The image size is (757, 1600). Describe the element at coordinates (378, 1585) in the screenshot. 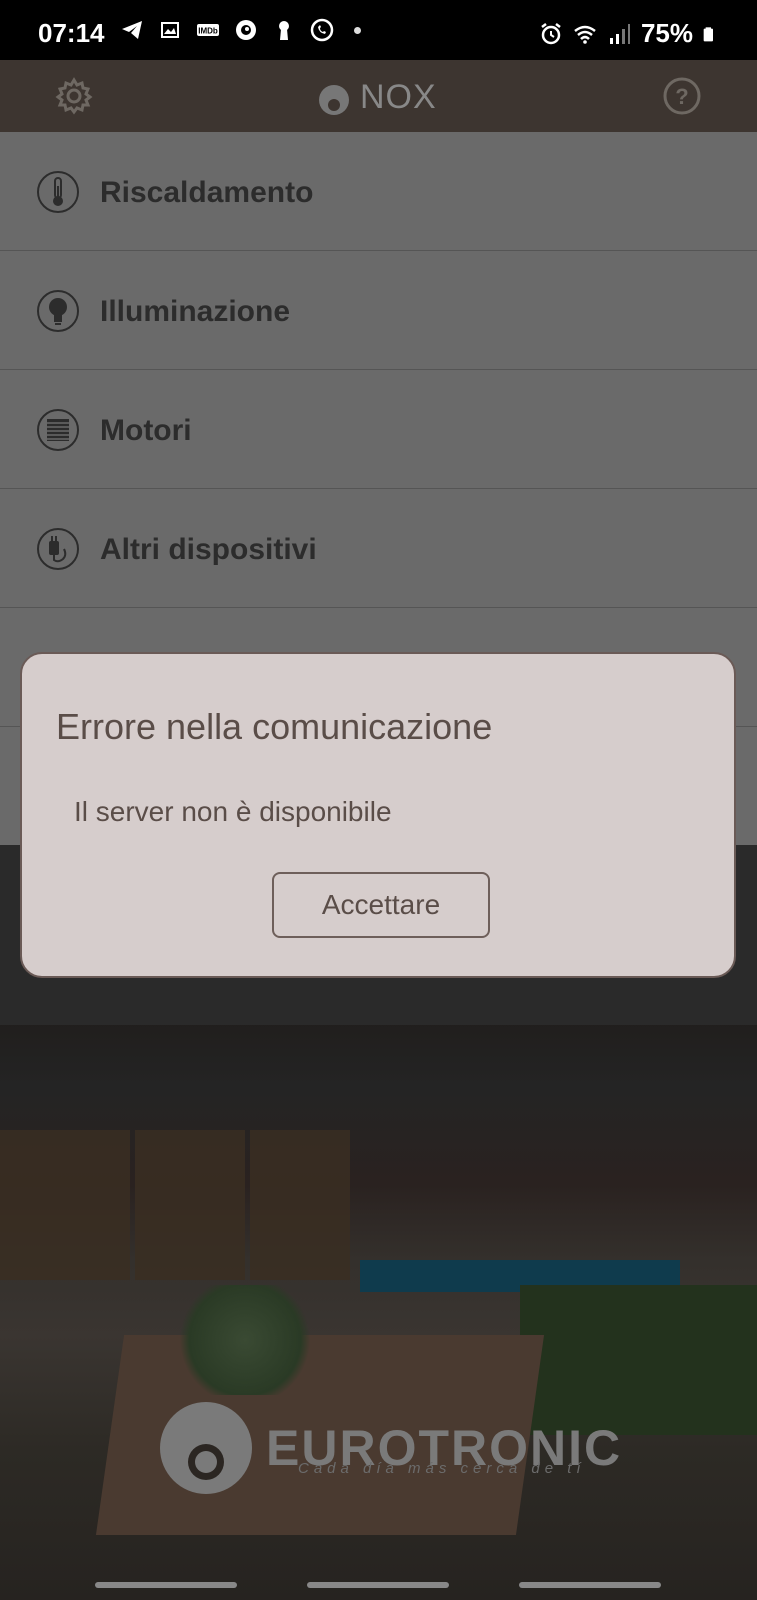

I see `nav-home-handle` at that location.